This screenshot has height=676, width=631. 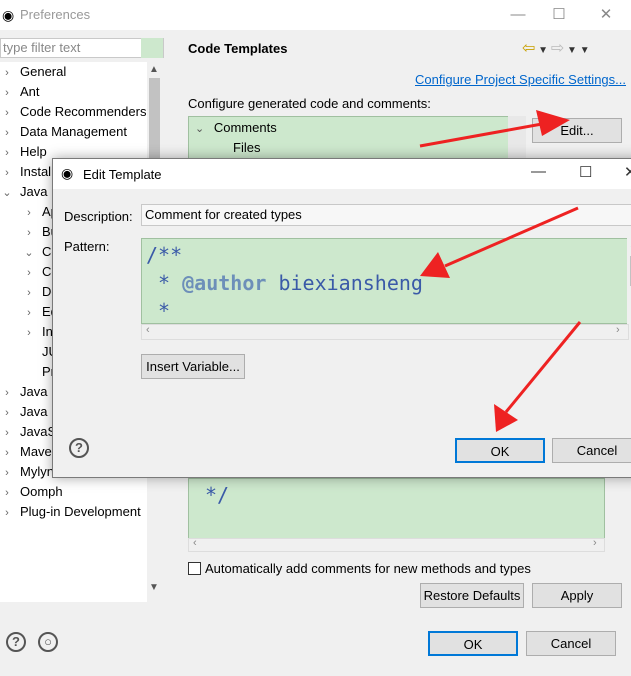 What do you see at coordinates (34, 391) in the screenshot?
I see `tree-item-label: Java` at bounding box center [34, 391].